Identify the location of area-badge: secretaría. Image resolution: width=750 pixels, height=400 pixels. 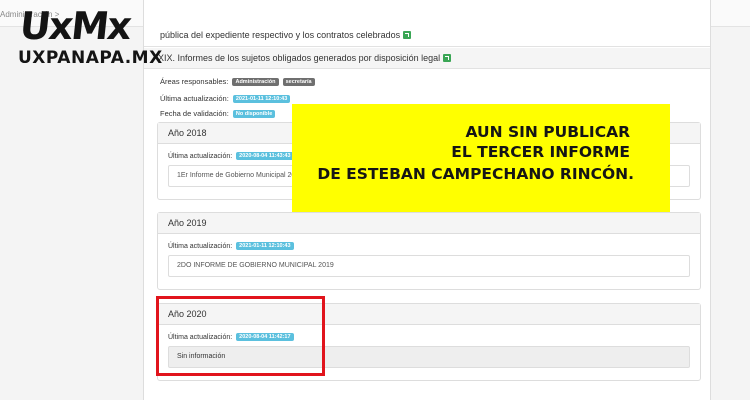
(298, 82).